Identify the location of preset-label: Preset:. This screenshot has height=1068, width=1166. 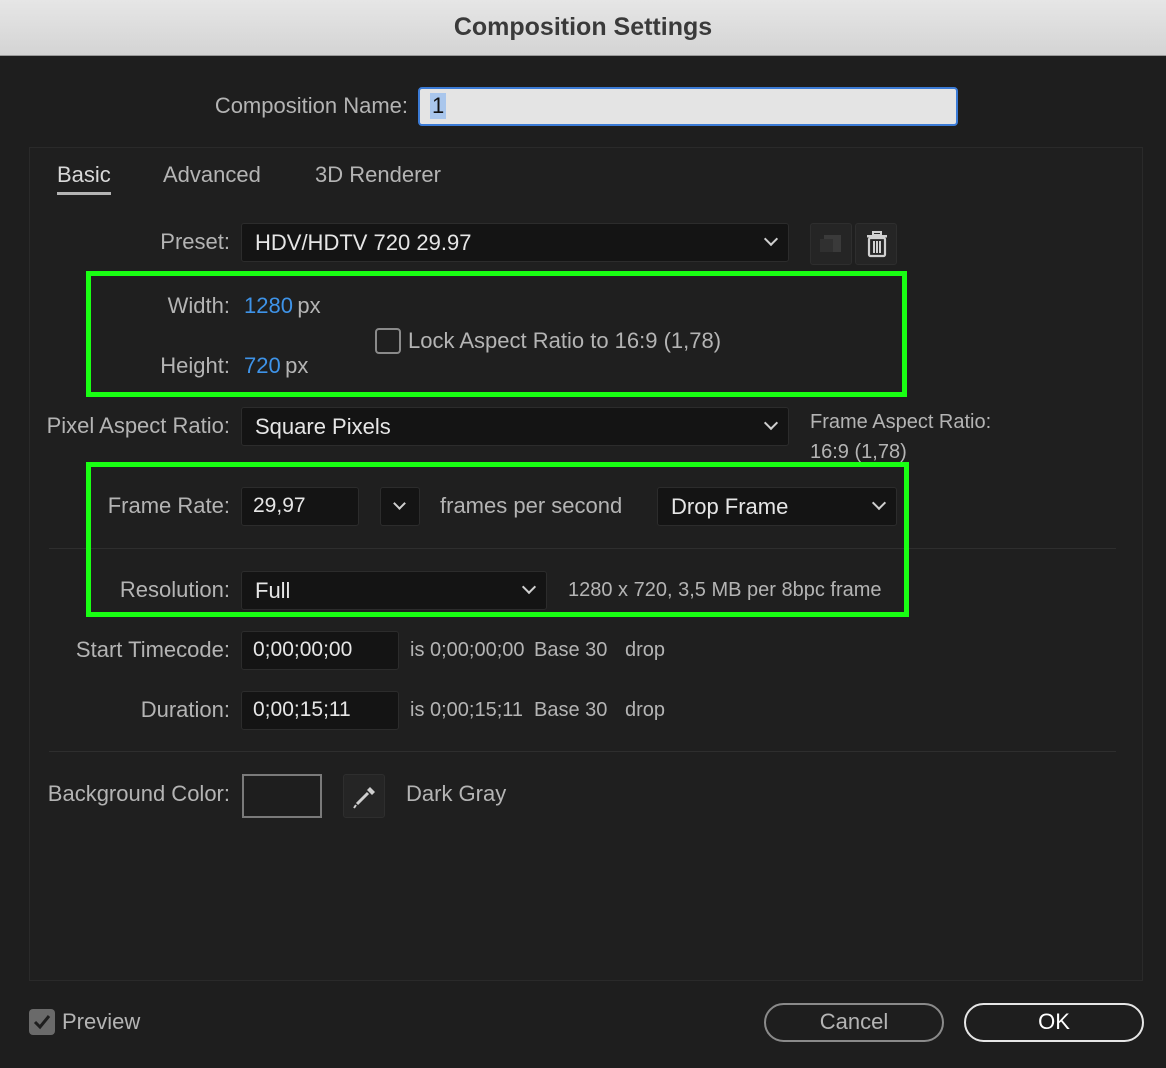
(195, 241).